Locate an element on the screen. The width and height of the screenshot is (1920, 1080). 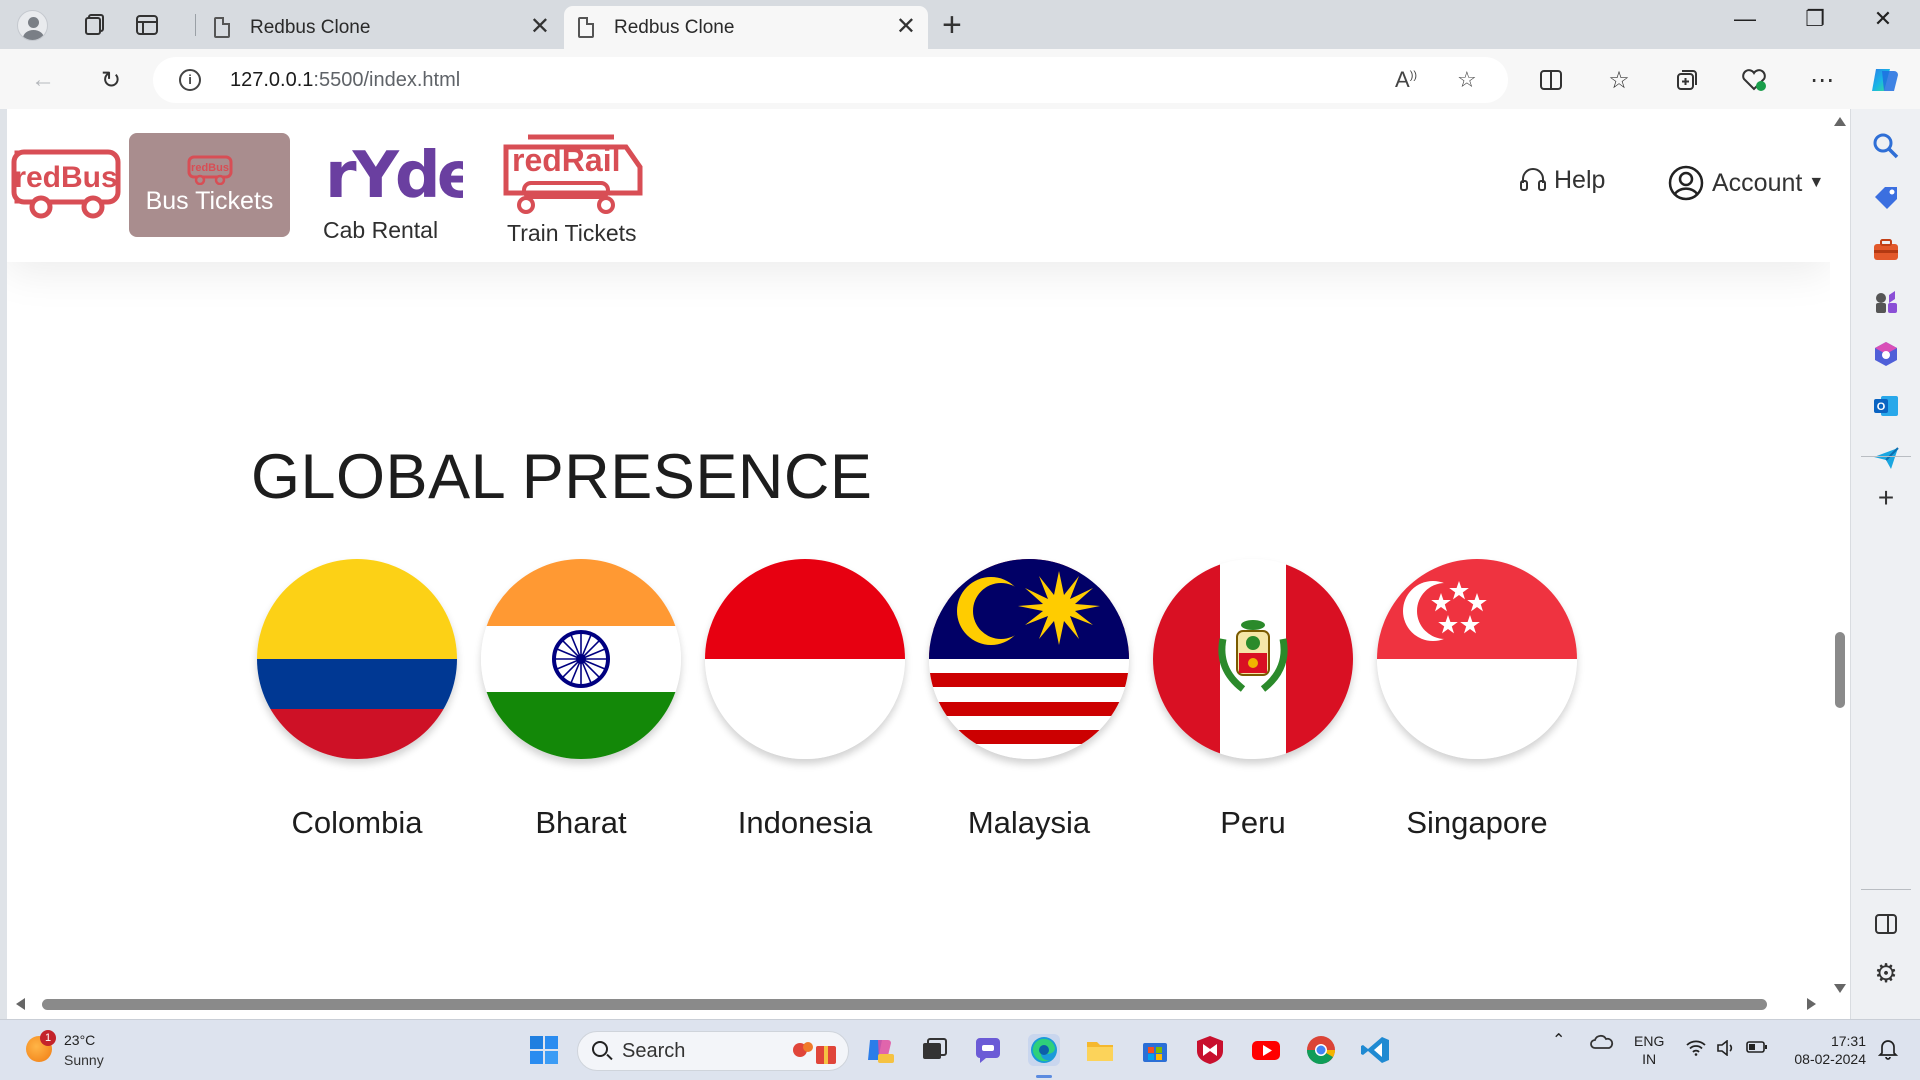
country-card: Malaysia is located at coordinates (1029, 699).